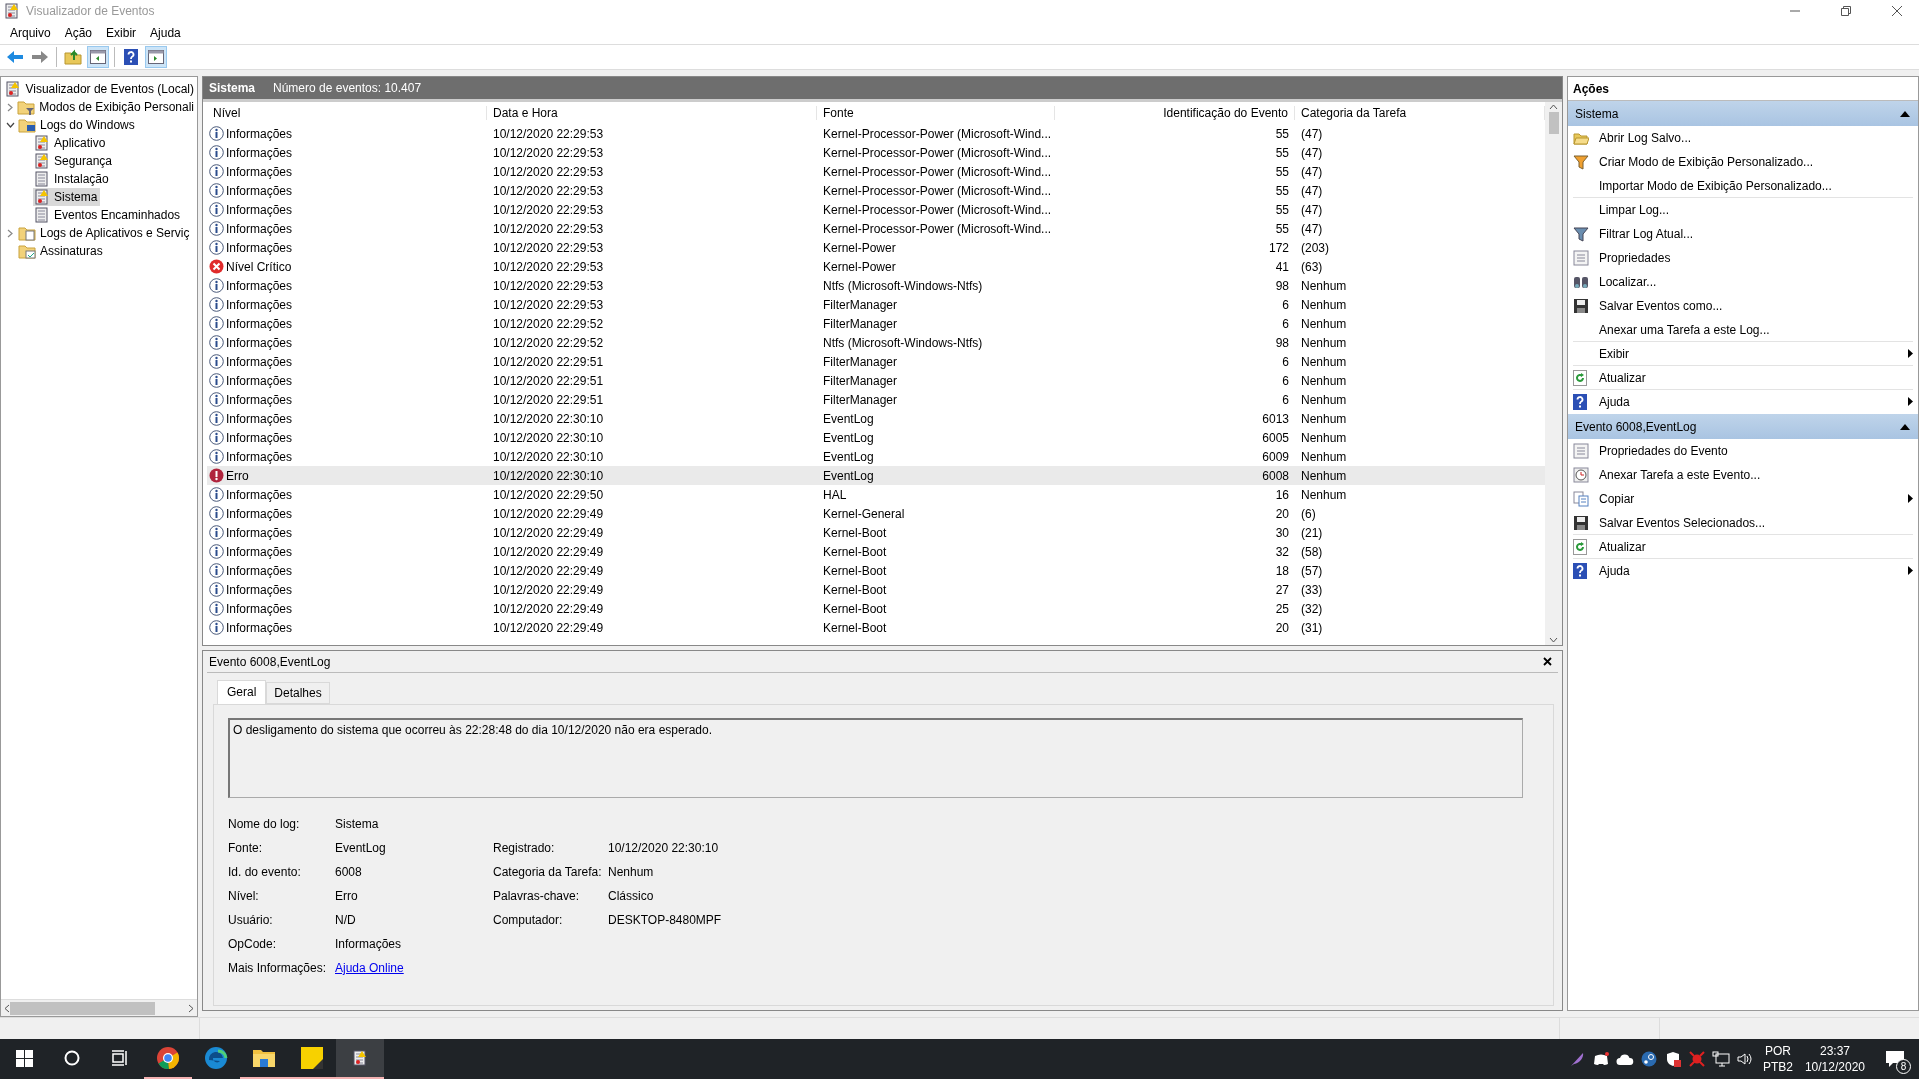  I want to click on event-row: Informações 10/12/2020 22:29:49 Kernel-Boot 32 (58), so click(876, 551).